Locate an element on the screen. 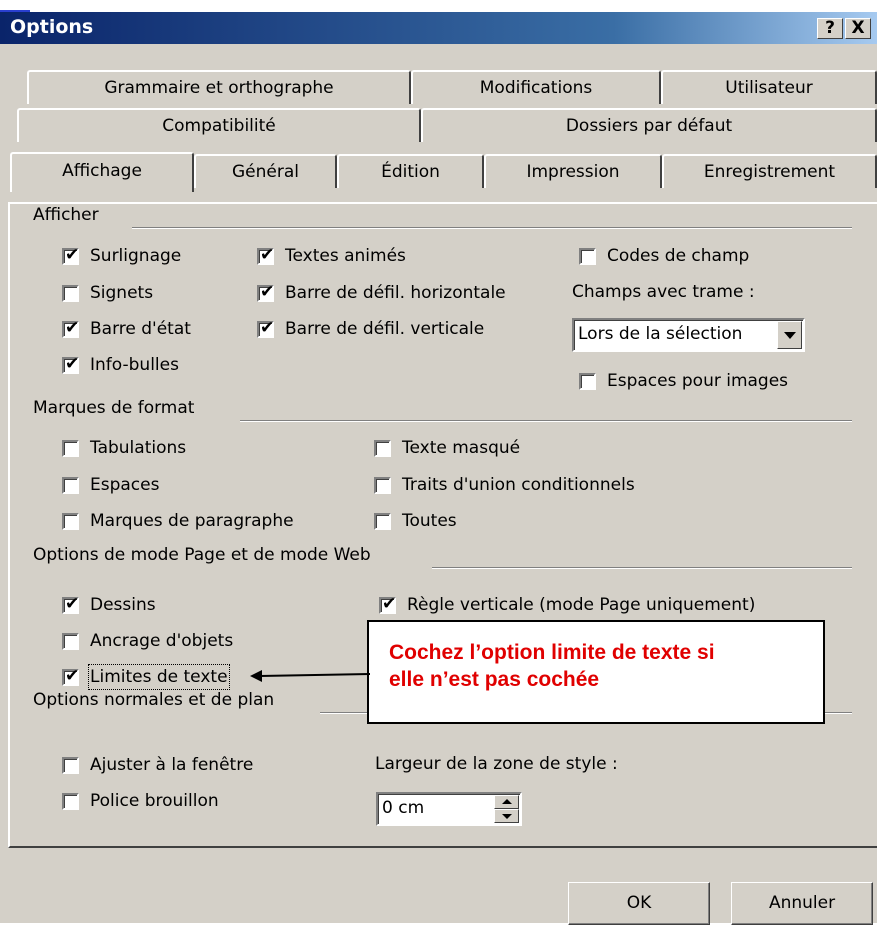 The height and width of the screenshot is (925, 877). tab-enregistrement: Enregistrement is located at coordinates (769, 171).